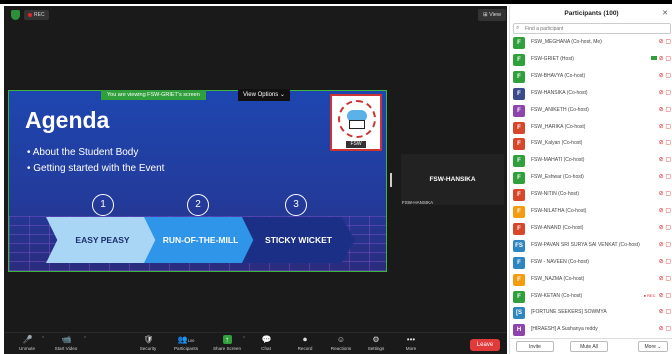  I want to click on participant-row: [S [FORTUNE SEEKERS] SOWMYA ⊘ ▢, so click(591, 313).